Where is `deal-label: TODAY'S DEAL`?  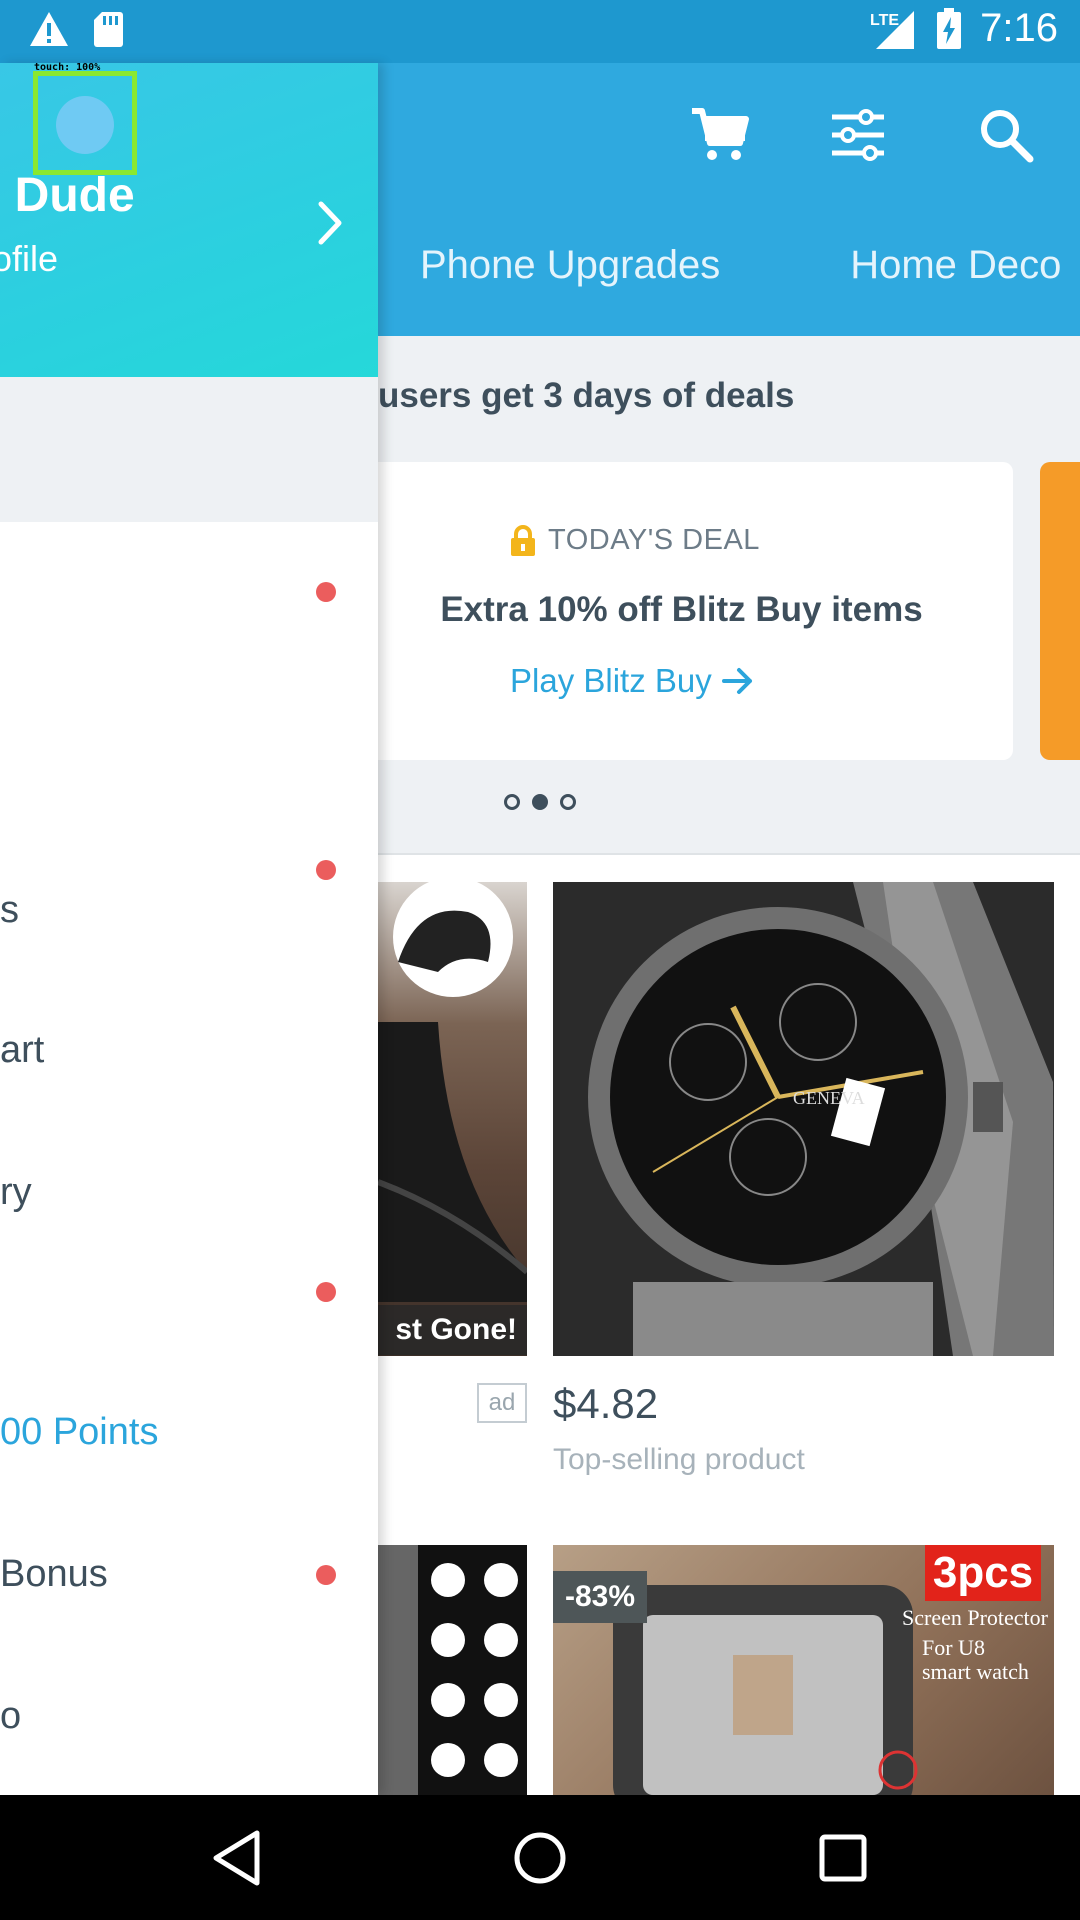
deal-label: TODAY'S DEAL is located at coordinates (635, 540).